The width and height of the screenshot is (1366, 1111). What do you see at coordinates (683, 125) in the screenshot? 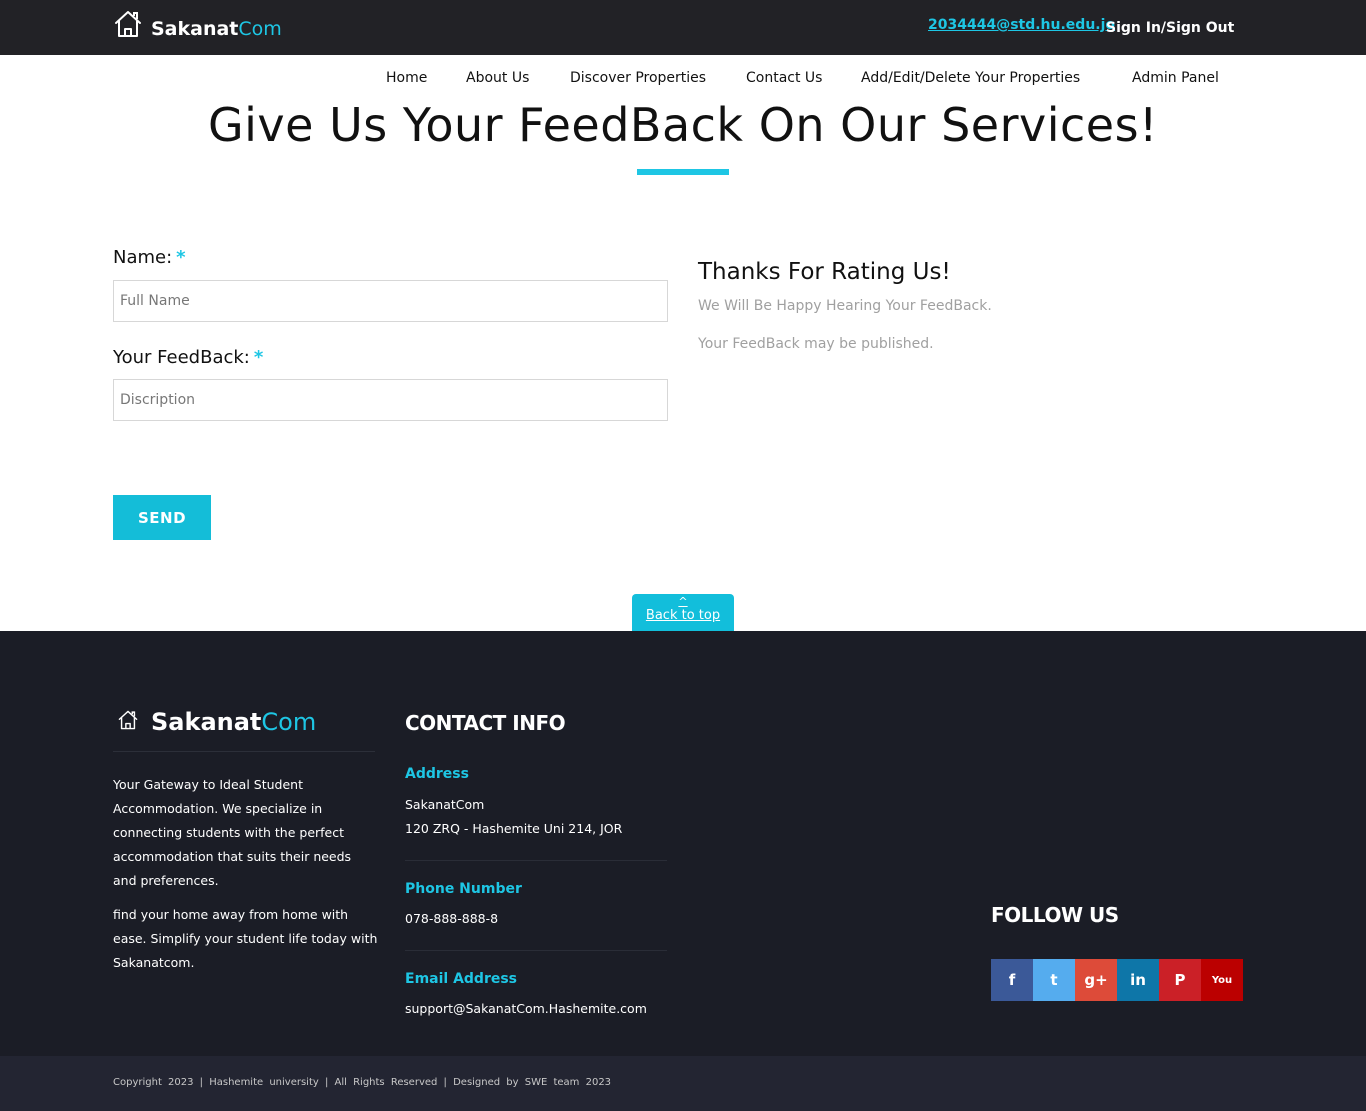
I see `page-title: Give Us Your FeedBack On Our Services!` at bounding box center [683, 125].